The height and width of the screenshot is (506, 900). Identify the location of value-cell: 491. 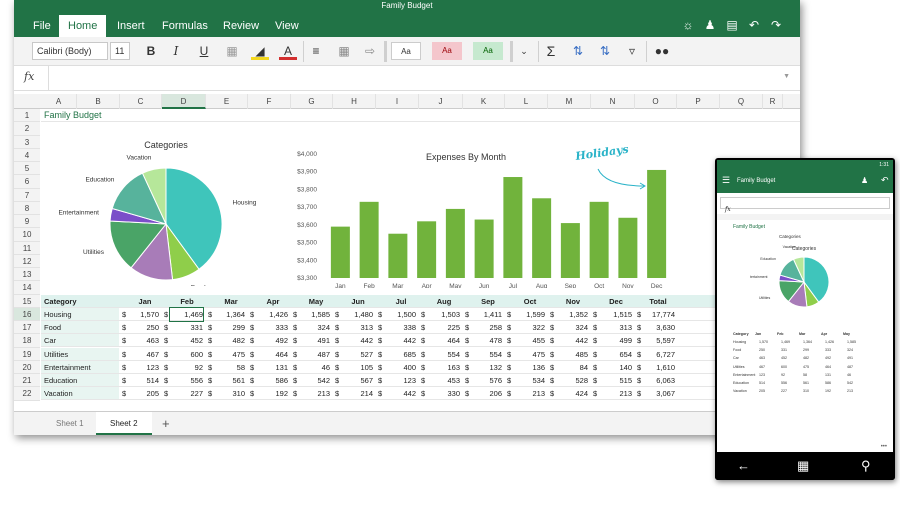
(314, 340).